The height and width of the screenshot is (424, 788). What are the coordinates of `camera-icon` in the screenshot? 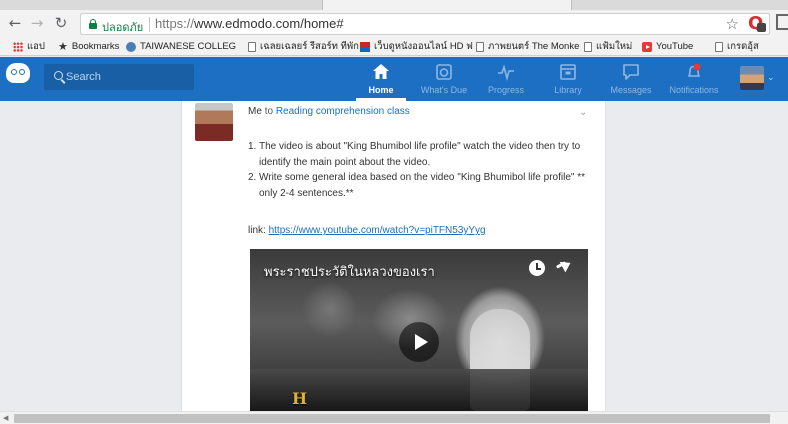 It's located at (444, 72).